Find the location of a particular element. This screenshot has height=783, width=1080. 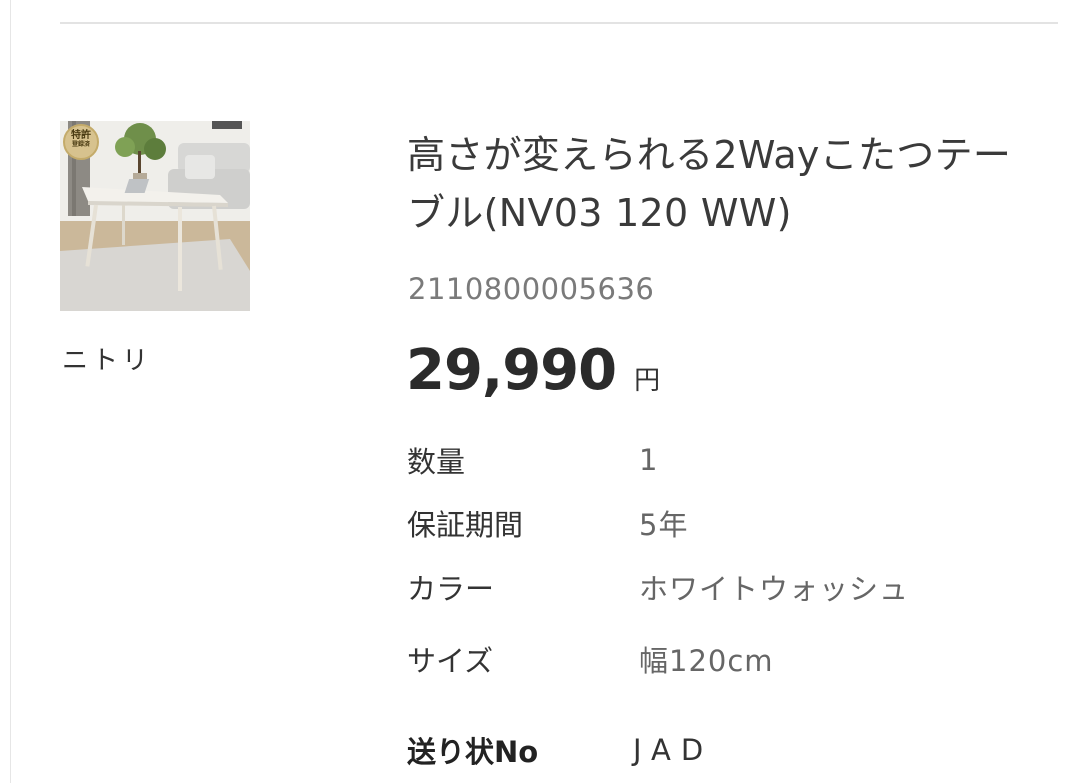

spec-row-warranty: 保証期間 5年 is located at coordinates (547, 523).